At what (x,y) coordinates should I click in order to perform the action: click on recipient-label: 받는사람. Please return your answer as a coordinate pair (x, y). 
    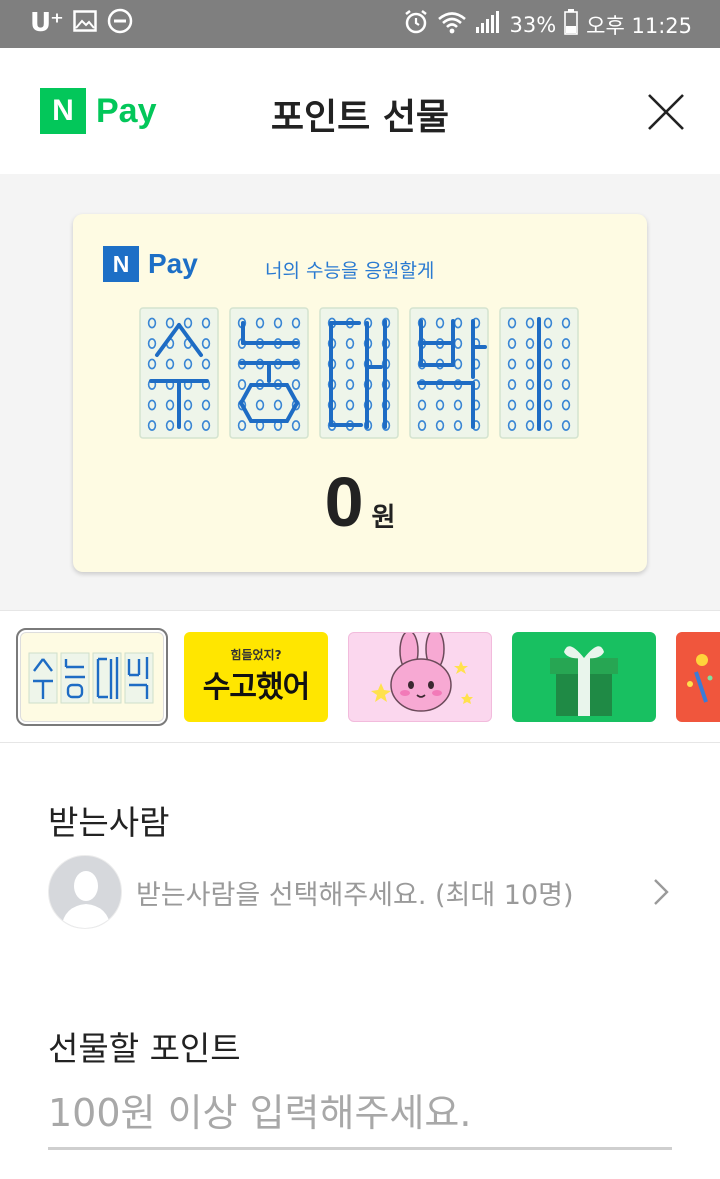
    Looking at the image, I should click on (109, 822).